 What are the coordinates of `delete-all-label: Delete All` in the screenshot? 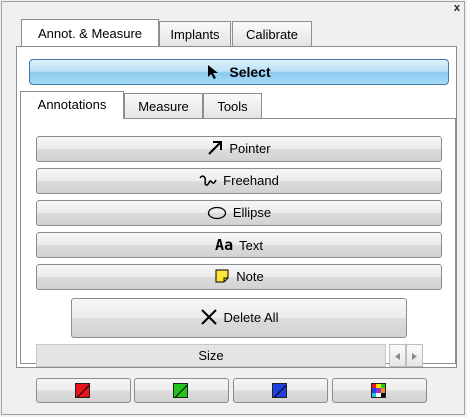 It's located at (251, 317).